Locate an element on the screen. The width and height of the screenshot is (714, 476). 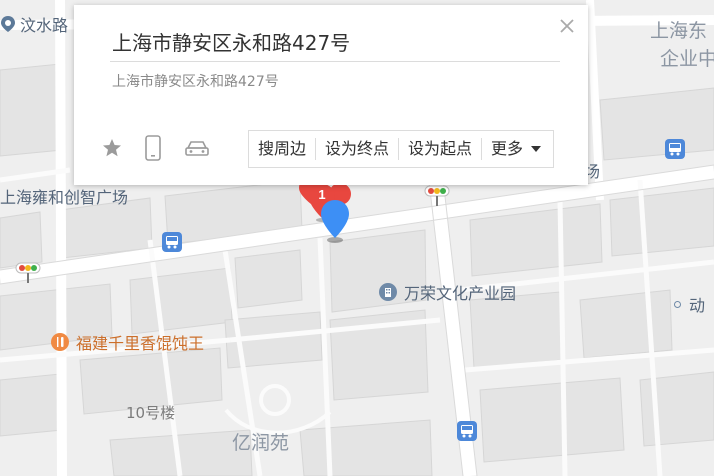
close-icon is located at coordinates (567, 26).